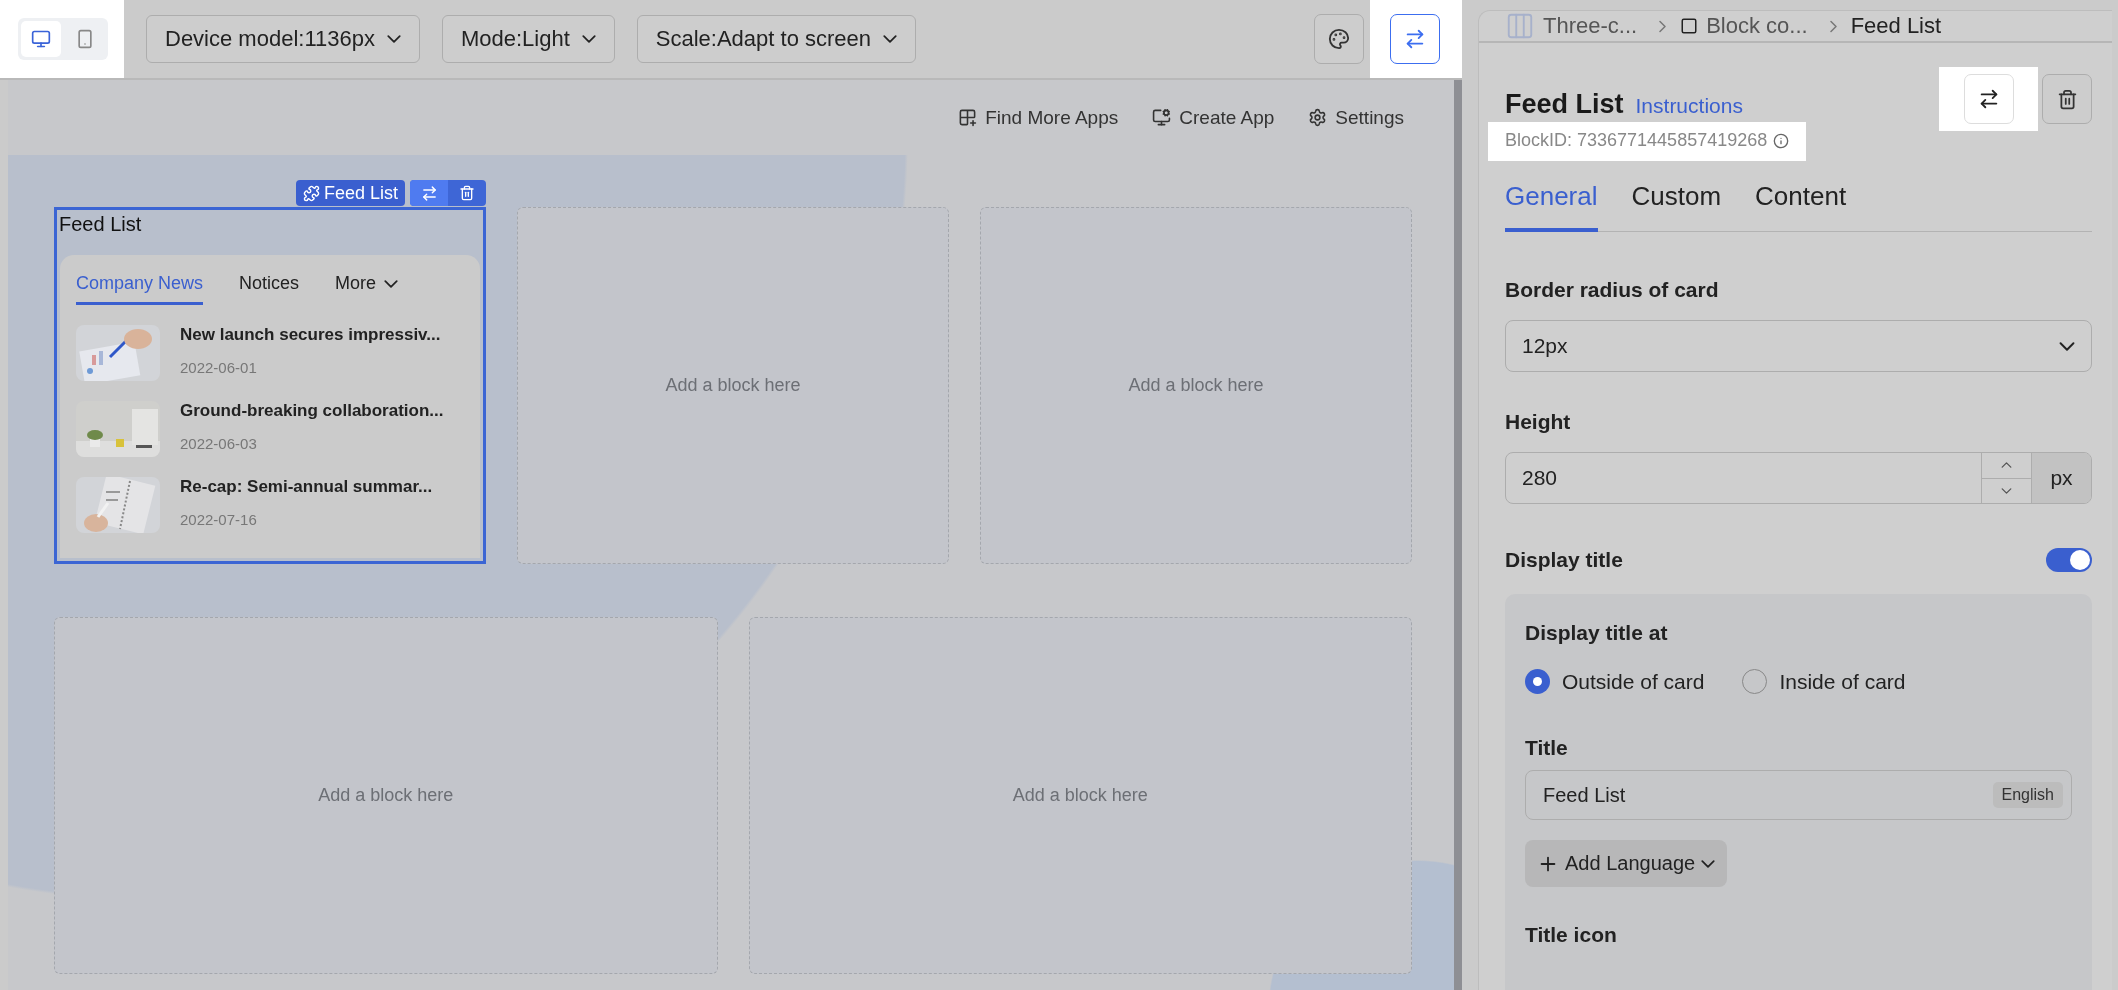 The image size is (2118, 990). Describe the element at coordinates (1520, 26) in the screenshot. I see `columns-icon` at that location.